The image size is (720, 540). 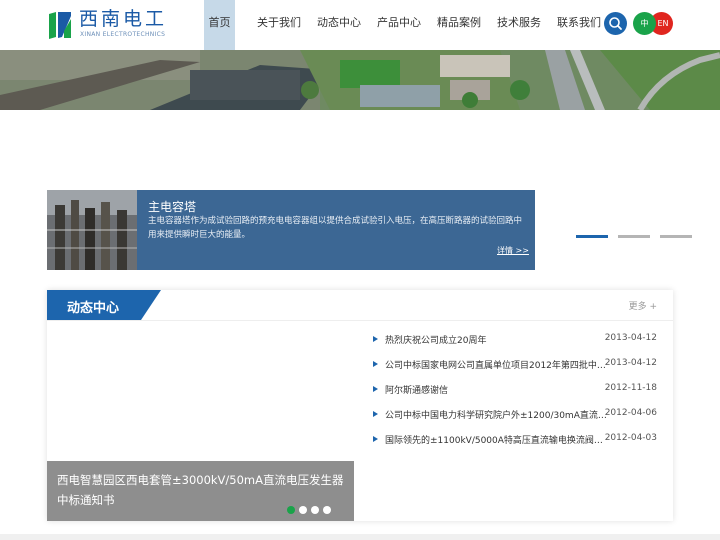 I want to click on nav-item-services: 技术服务, so click(x=519, y=25).